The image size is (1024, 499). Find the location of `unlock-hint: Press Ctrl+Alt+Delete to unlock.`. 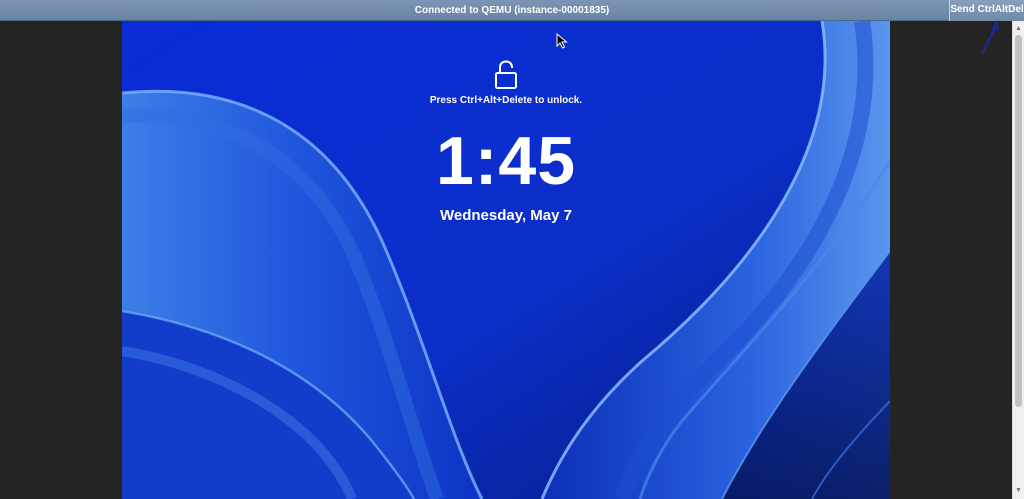

unlock-hint: Press Ctrl+Alt+Delete to unlock. is located at coordinates (506, 100).